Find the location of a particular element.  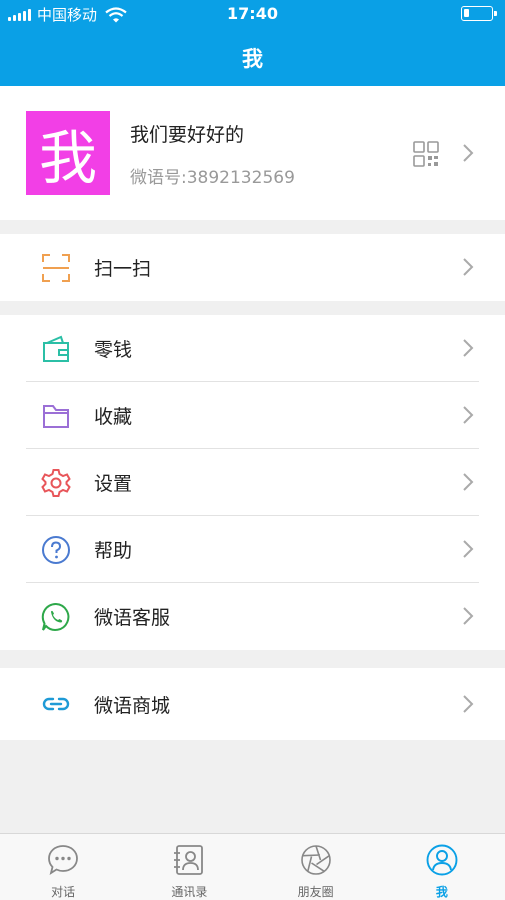

menu-item-label: 微语商城 is located at coordinates (132, 706).